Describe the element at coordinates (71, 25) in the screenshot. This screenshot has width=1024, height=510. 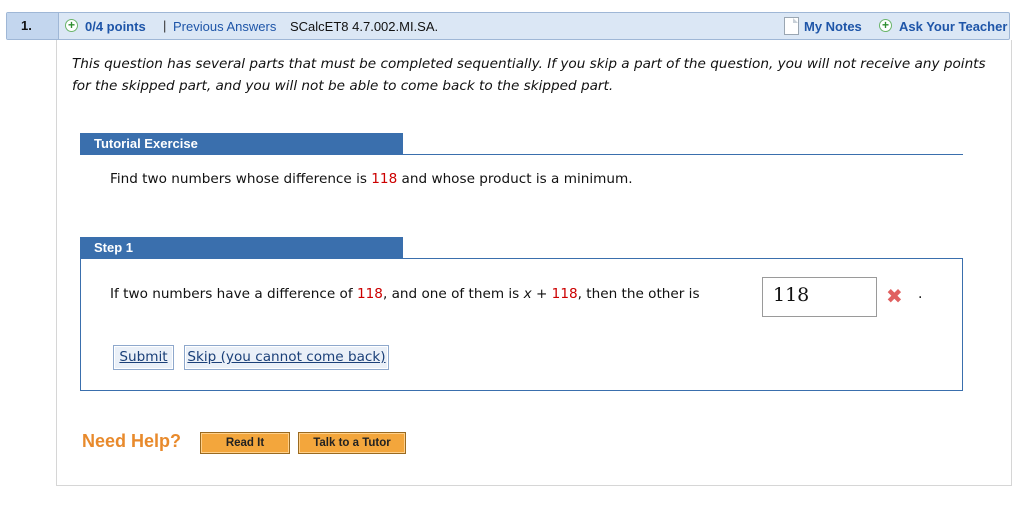
I see `plus-icon: +` at that location.